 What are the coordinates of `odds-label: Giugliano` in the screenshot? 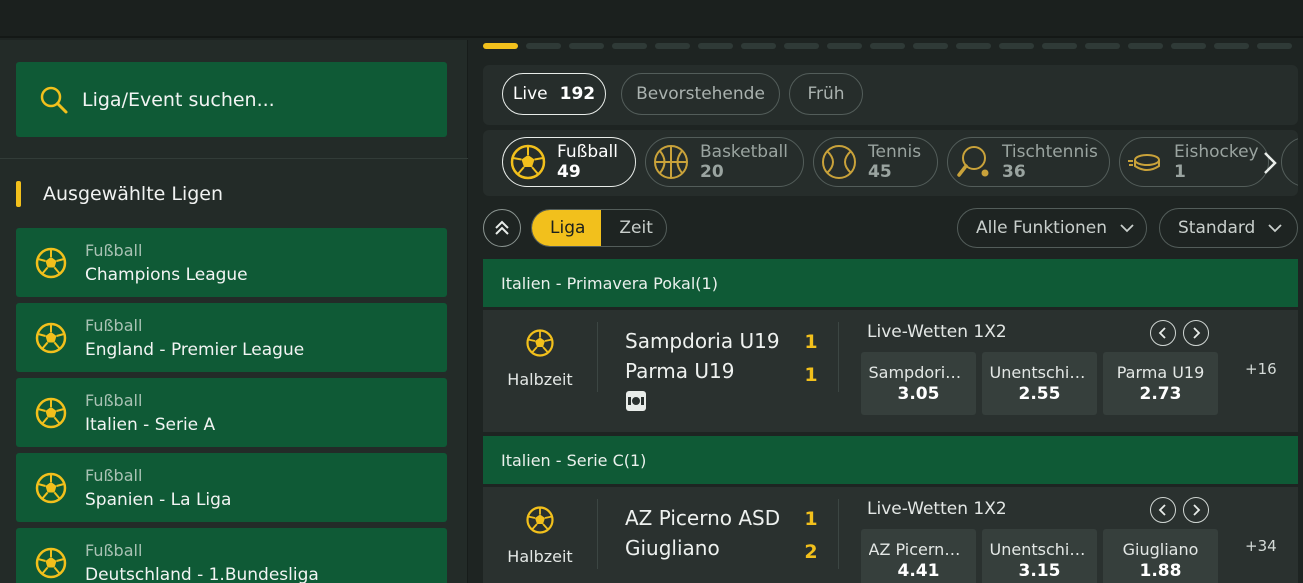 It's located at (1160, 549).